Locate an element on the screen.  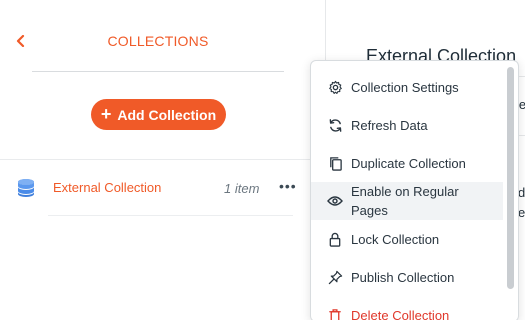
menu-item-label: Refresh Data is located at coordinates (389, 125).